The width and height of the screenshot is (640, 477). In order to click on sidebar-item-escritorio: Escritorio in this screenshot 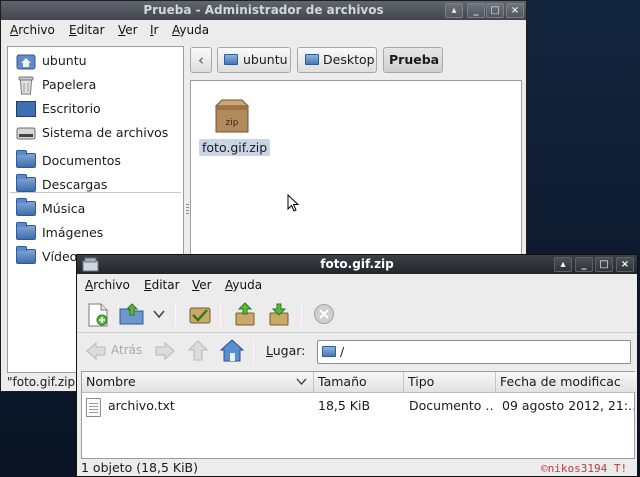, I will do `click(97, 109)`.